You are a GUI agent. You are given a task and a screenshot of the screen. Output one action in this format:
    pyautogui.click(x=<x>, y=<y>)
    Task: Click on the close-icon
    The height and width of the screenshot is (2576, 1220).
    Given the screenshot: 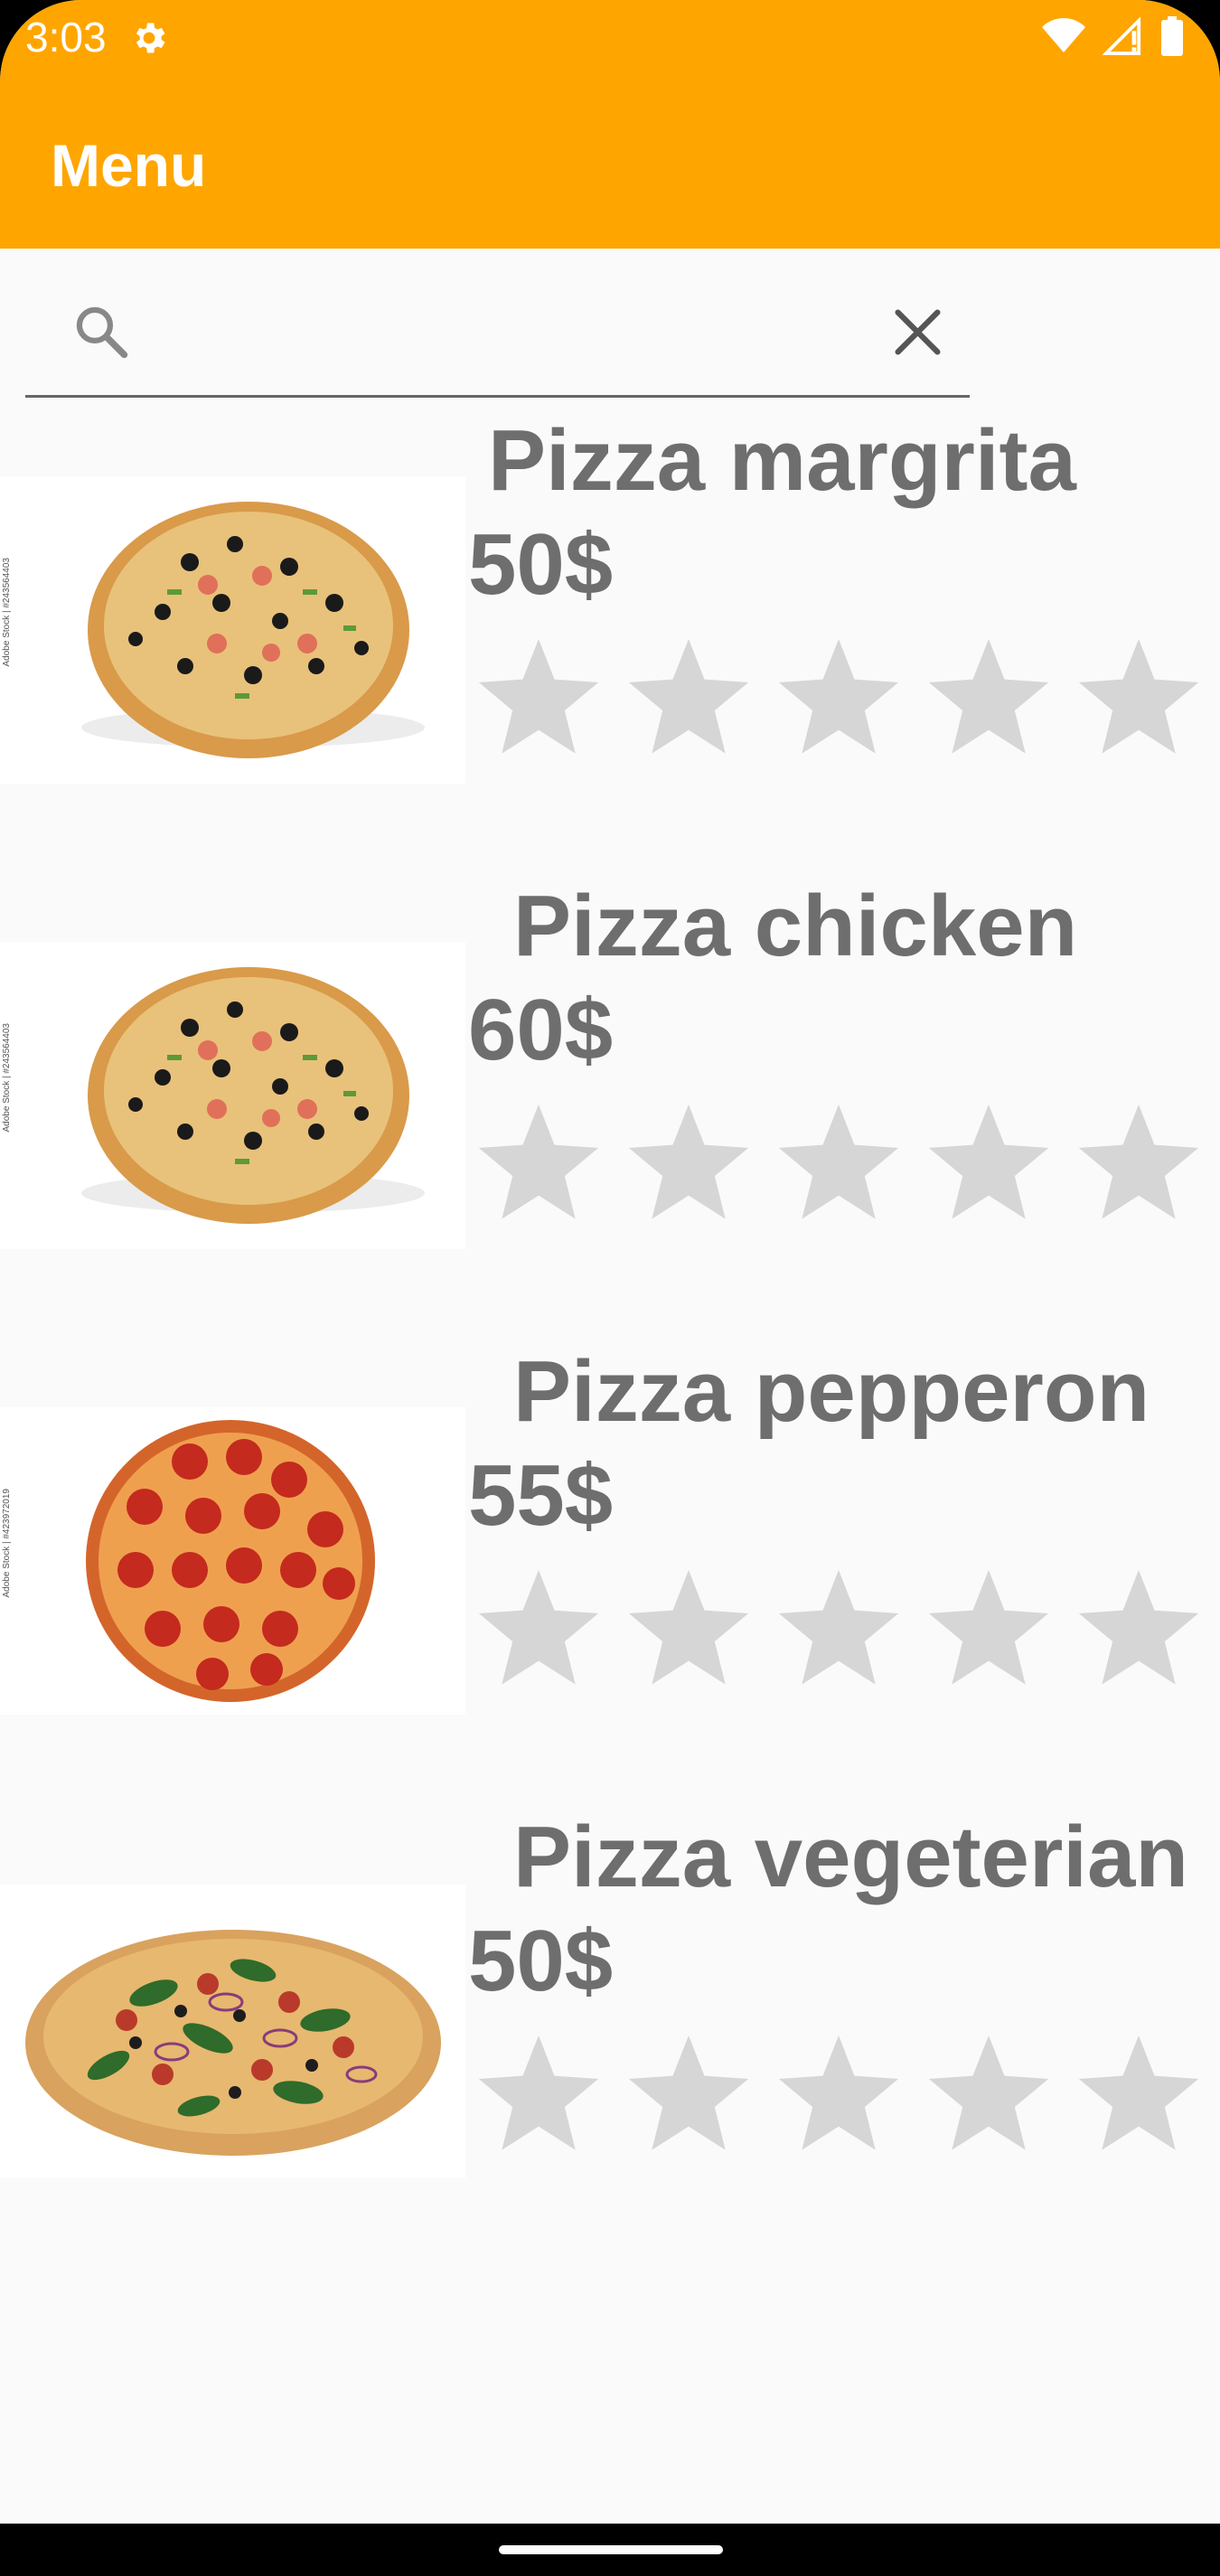 What is the action you would take?
    pyautogui.click(x=918, y=332)
    